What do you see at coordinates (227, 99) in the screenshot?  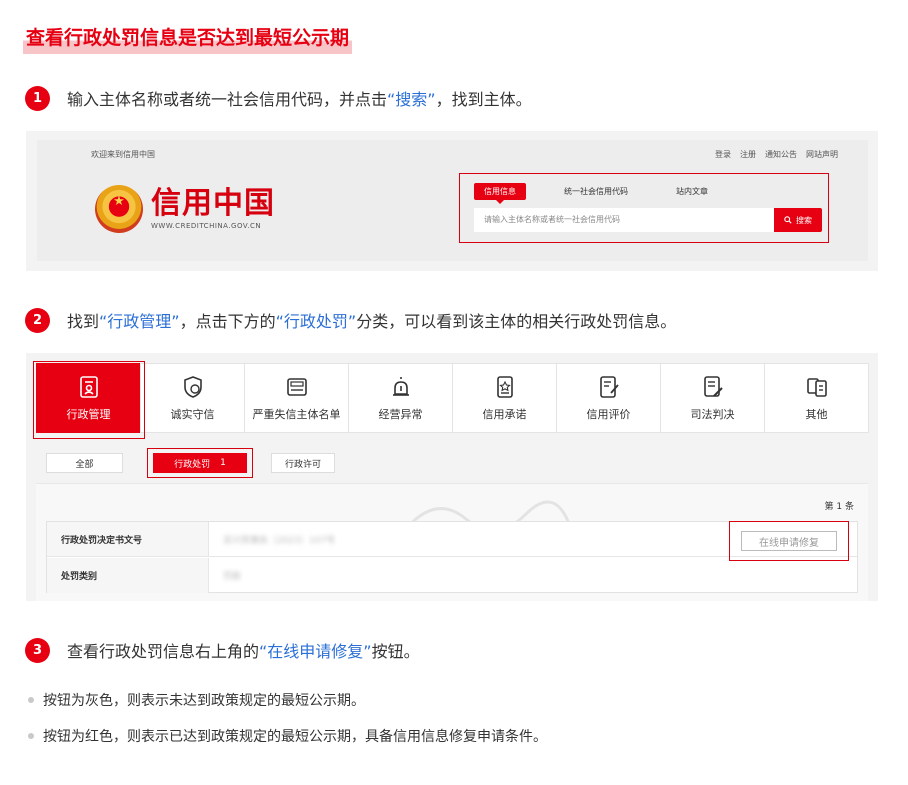 I see `step-text: 输入主体名称或者统一社会信用代码，并点击` at bounding box center [227, 99].